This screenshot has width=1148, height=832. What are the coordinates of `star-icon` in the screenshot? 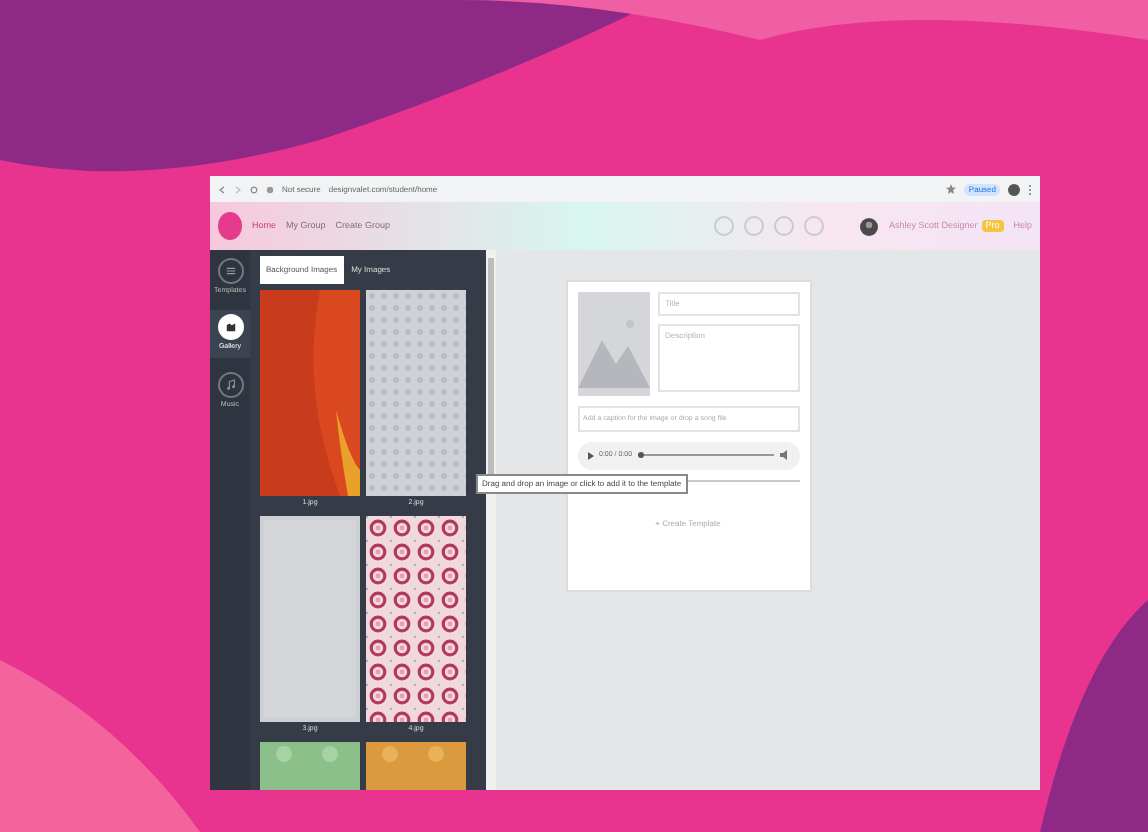 It's located at (951, 189).